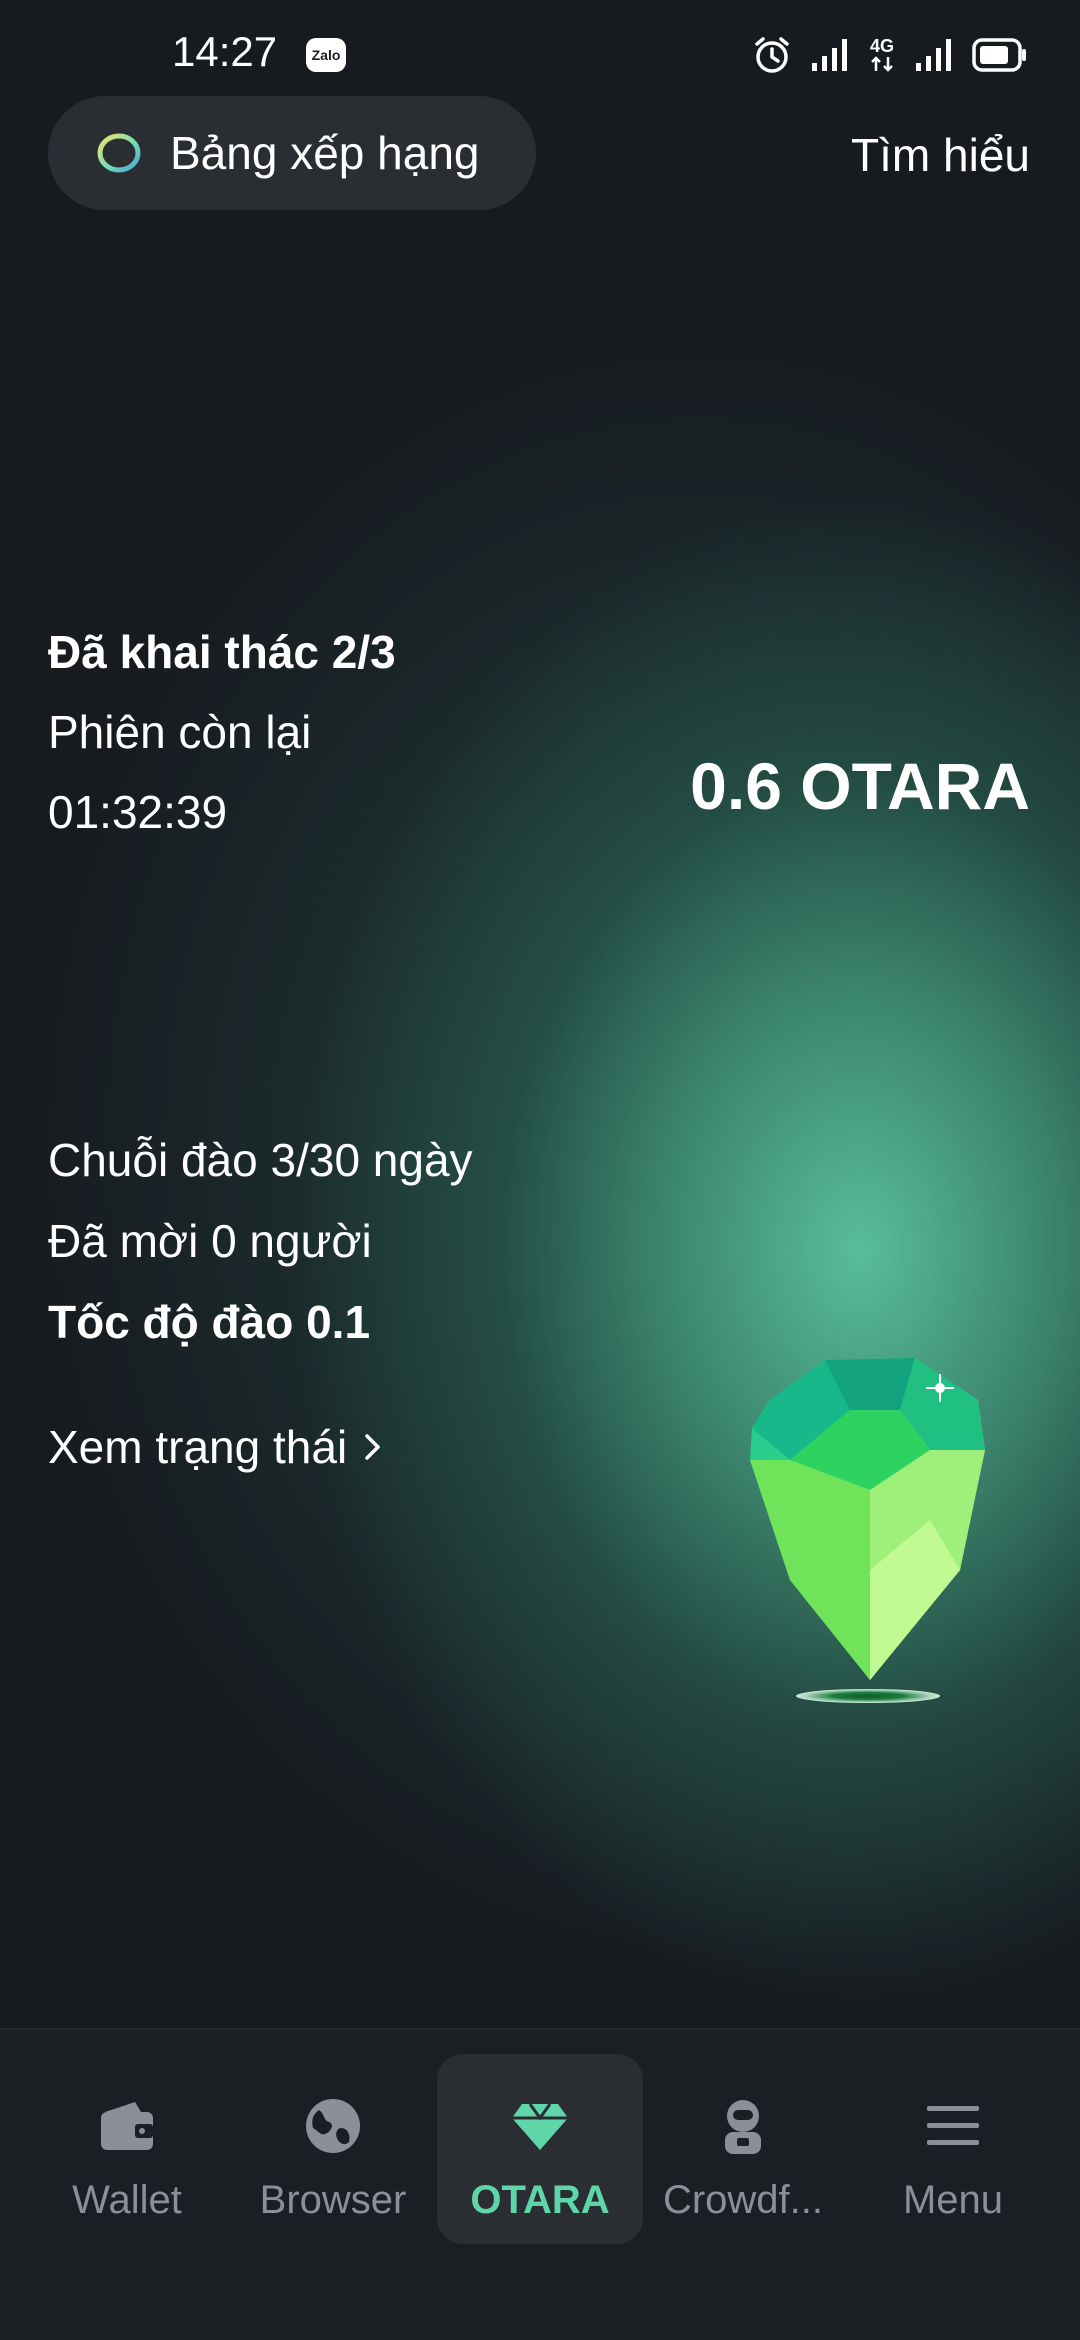 Image resolution: width=1080 pixels, height=2340 pixels. Describe the element at coordinates (999, 55) in the screenshot. I see `battery-icon` at that location.